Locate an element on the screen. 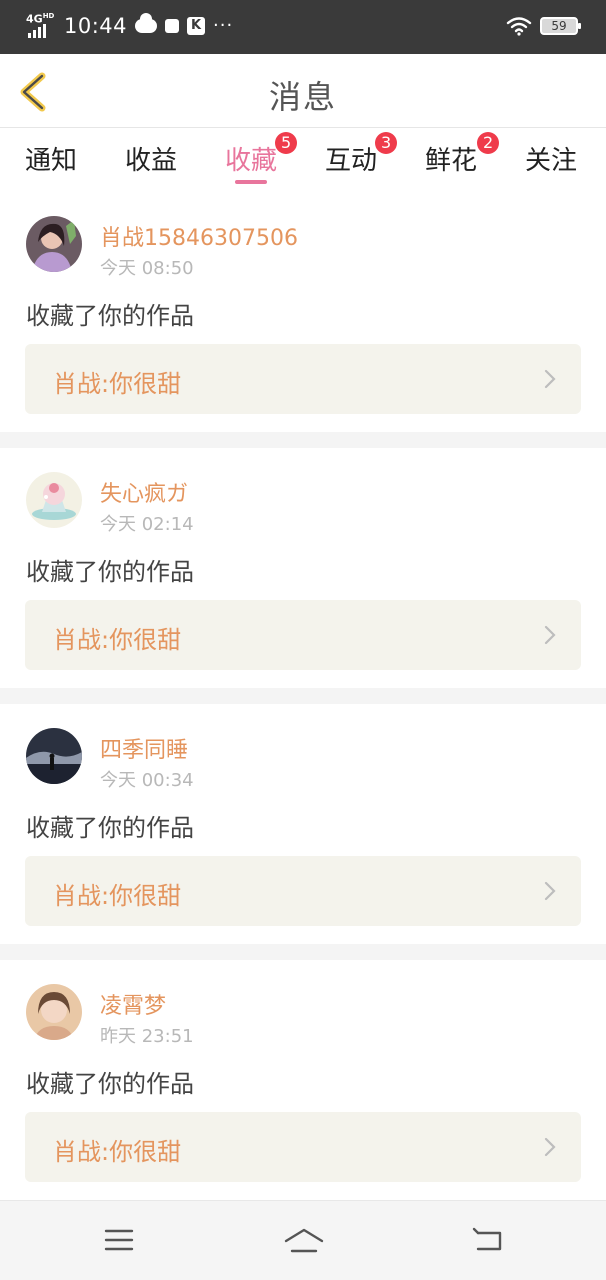 This screenshot has width=606, height=1280. battery-icon: 59 is located at coordinates (560, 26).